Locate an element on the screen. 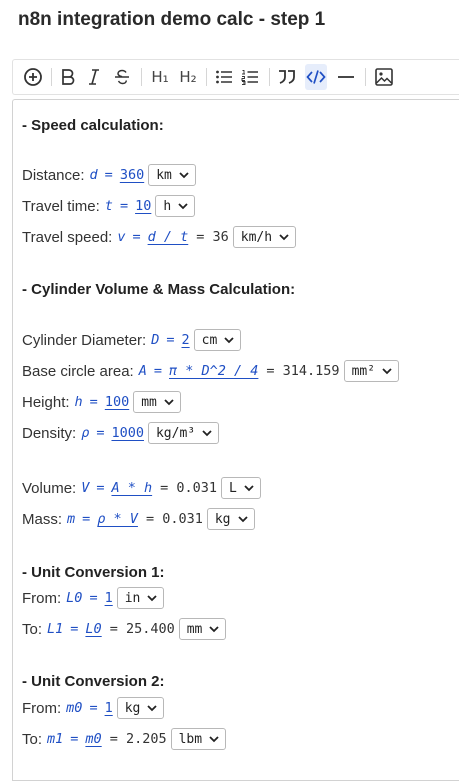  conversion-2-from-variable: m0 is located at coordinates (74, 708).